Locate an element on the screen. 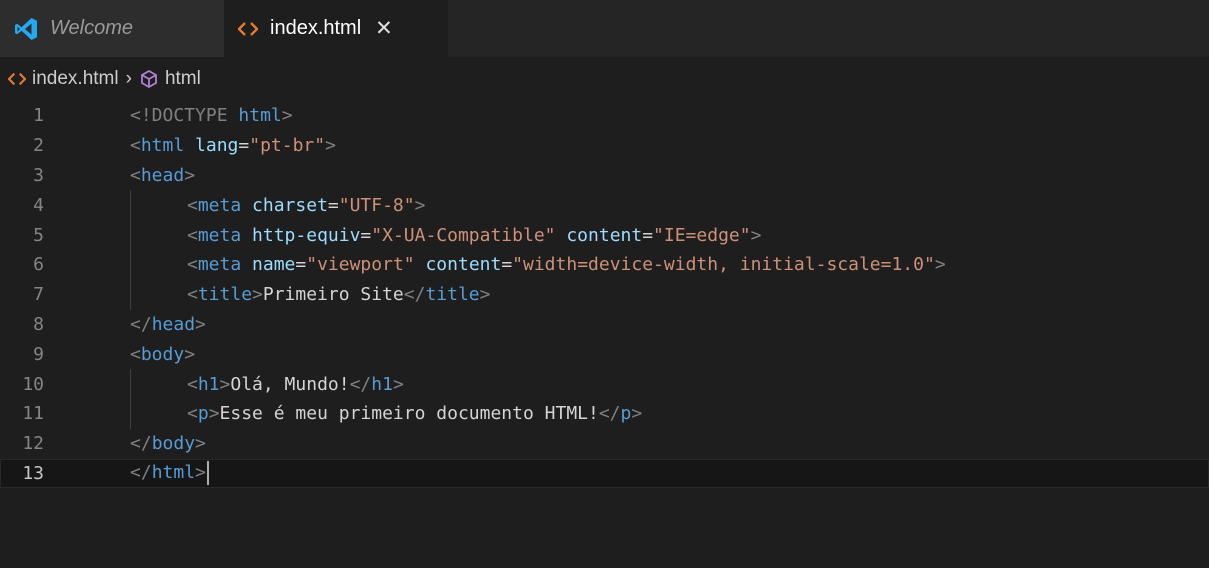  breadcrumb: index.html › html is located at coordinates (604, 79).